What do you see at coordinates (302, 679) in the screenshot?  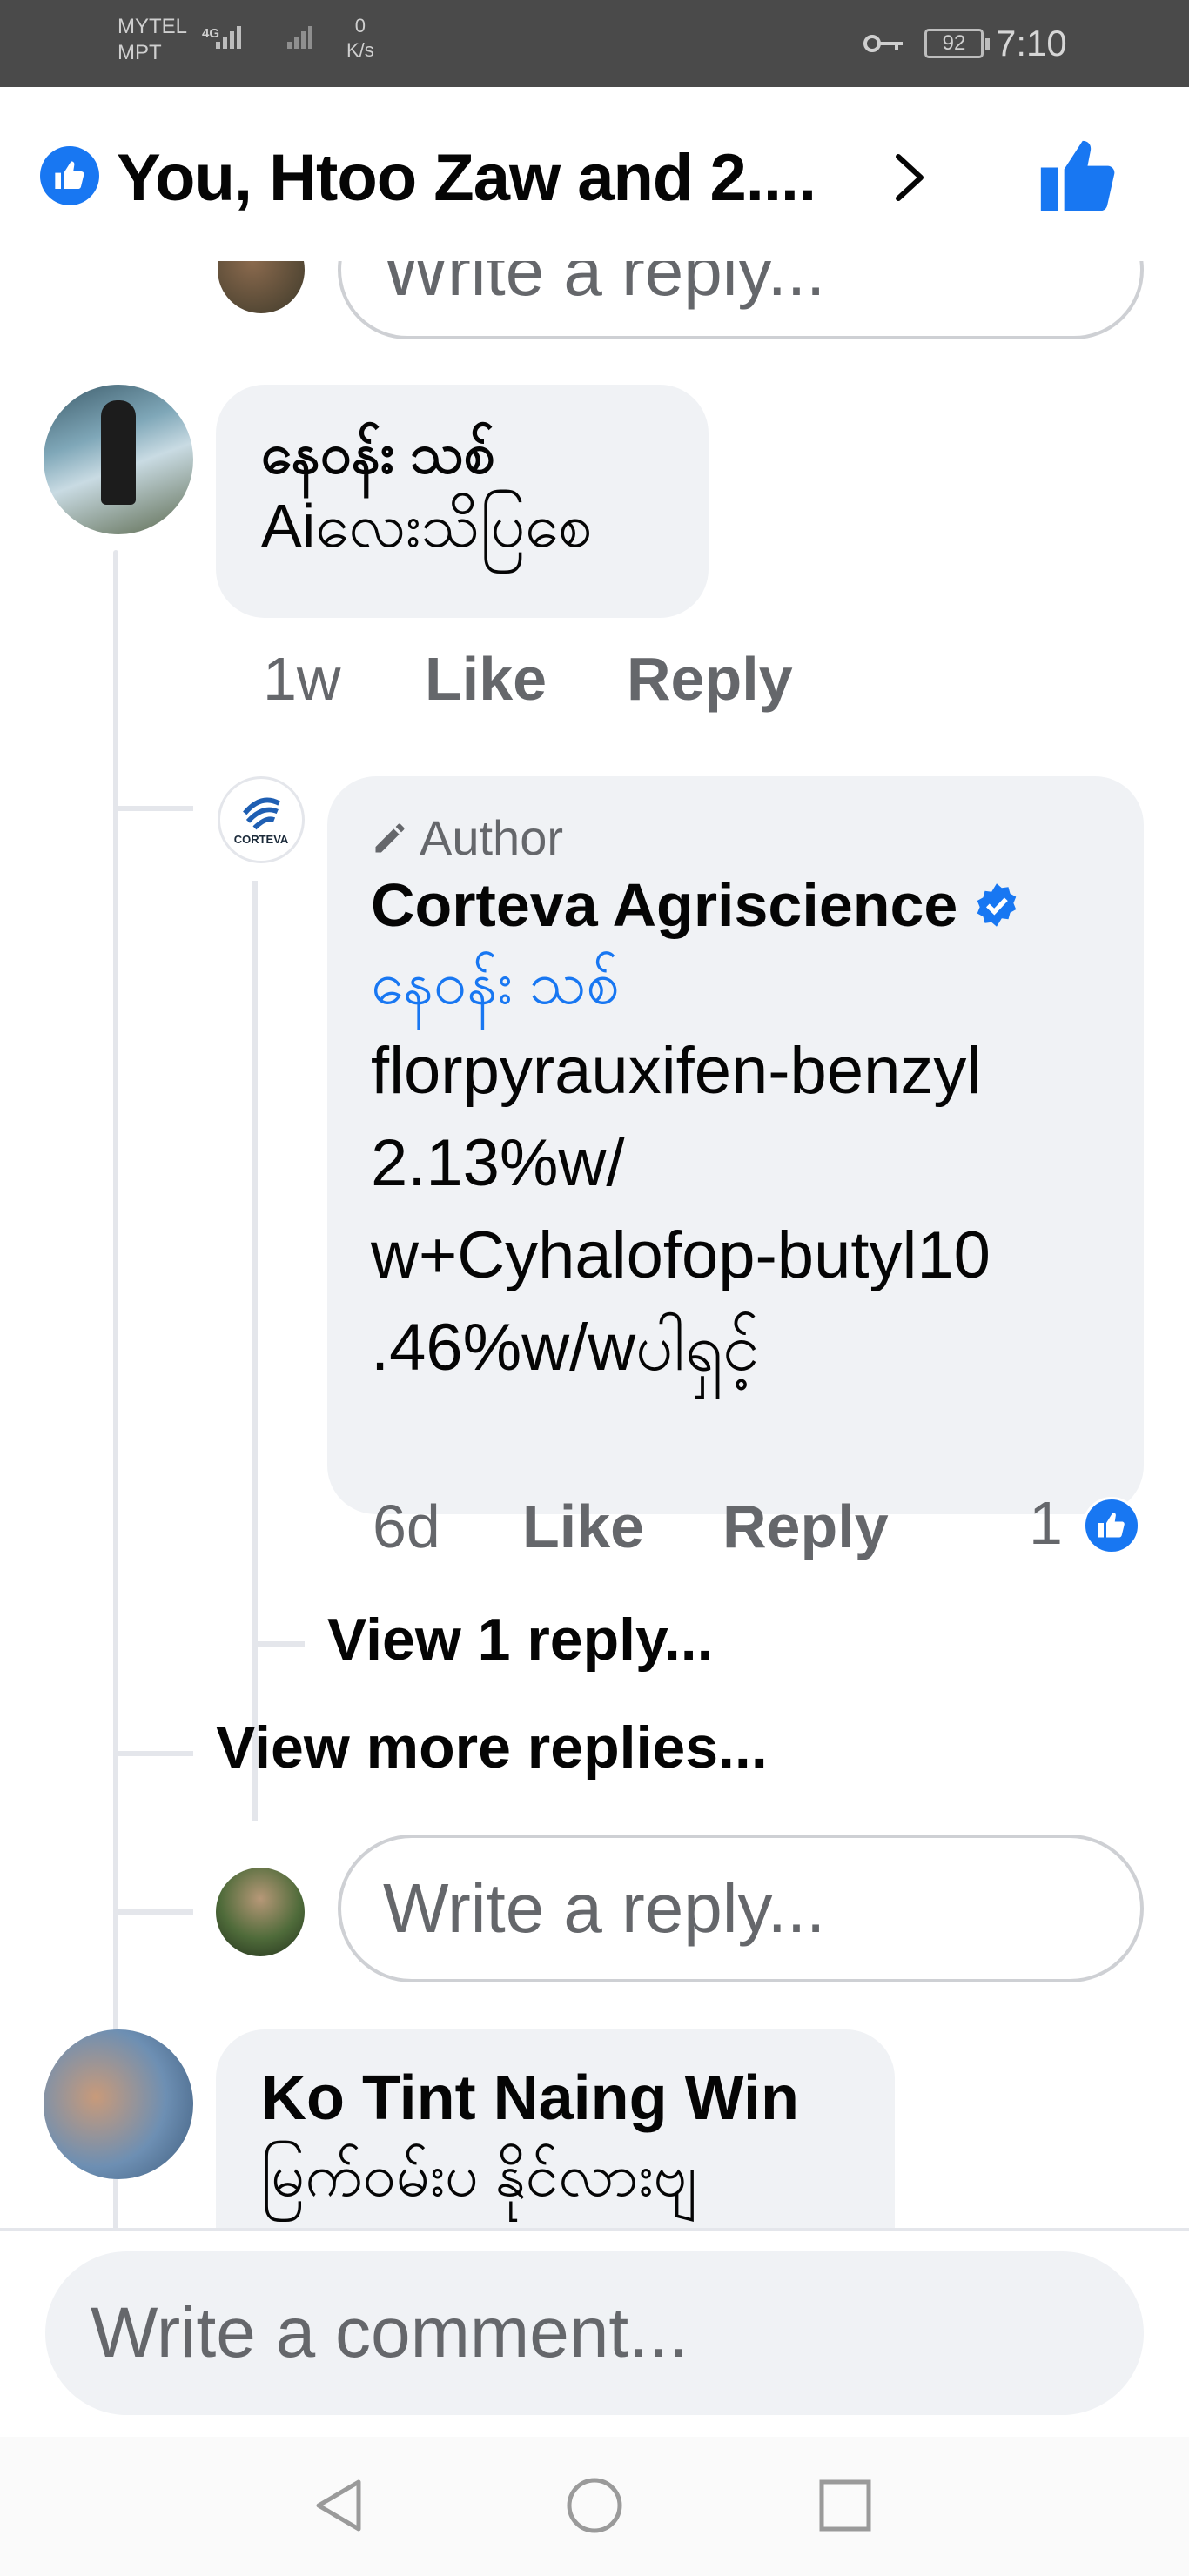 I see `comment-time: 1w` at bounding box center [302, 679].